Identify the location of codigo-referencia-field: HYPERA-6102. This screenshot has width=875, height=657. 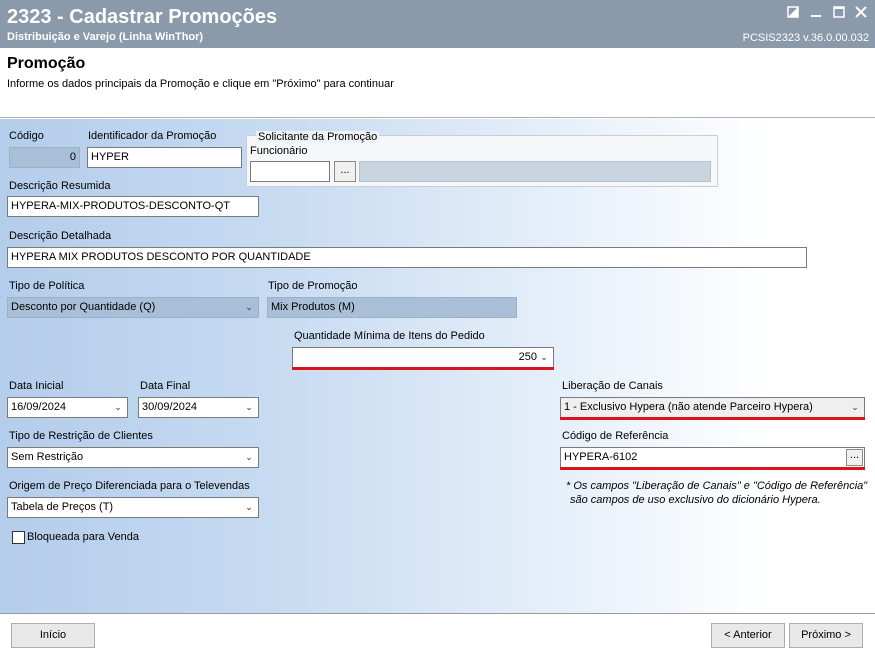
(712, 457).